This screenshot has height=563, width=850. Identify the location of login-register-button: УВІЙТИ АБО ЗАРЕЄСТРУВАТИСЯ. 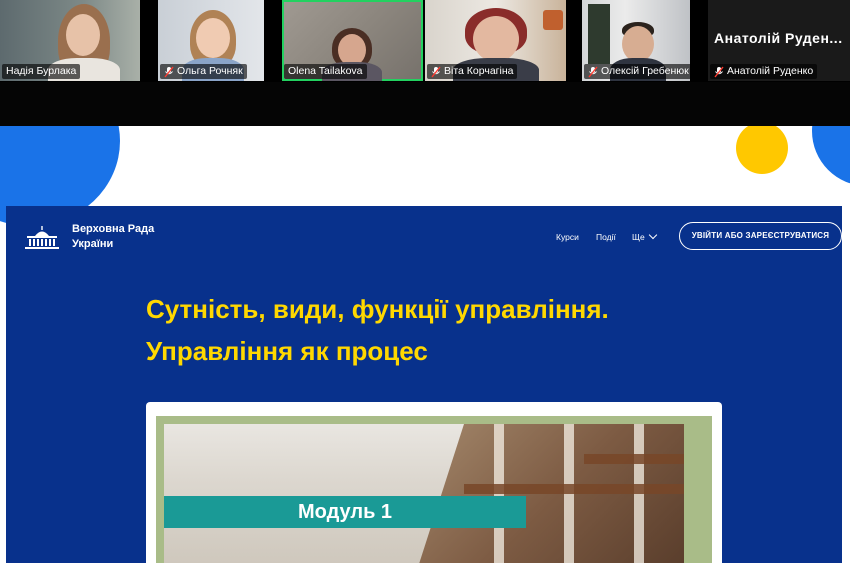
(760, 236).